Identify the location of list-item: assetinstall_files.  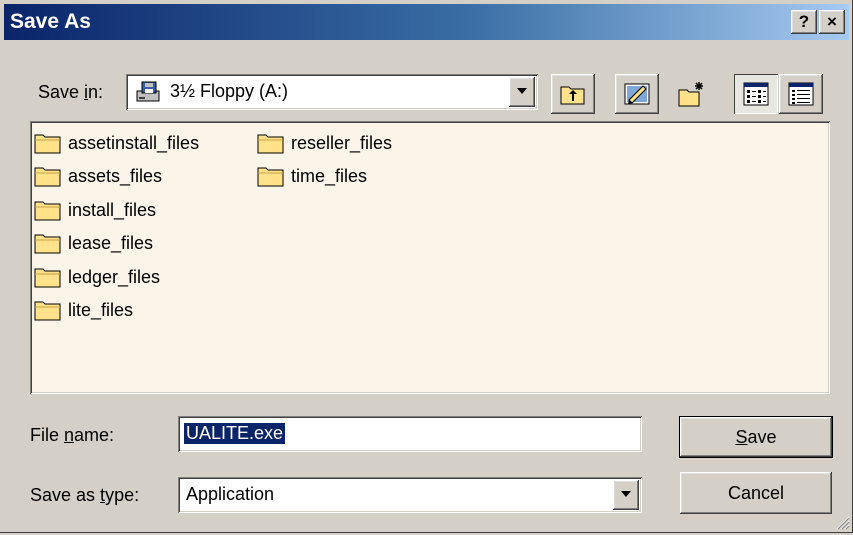
(116, 143).